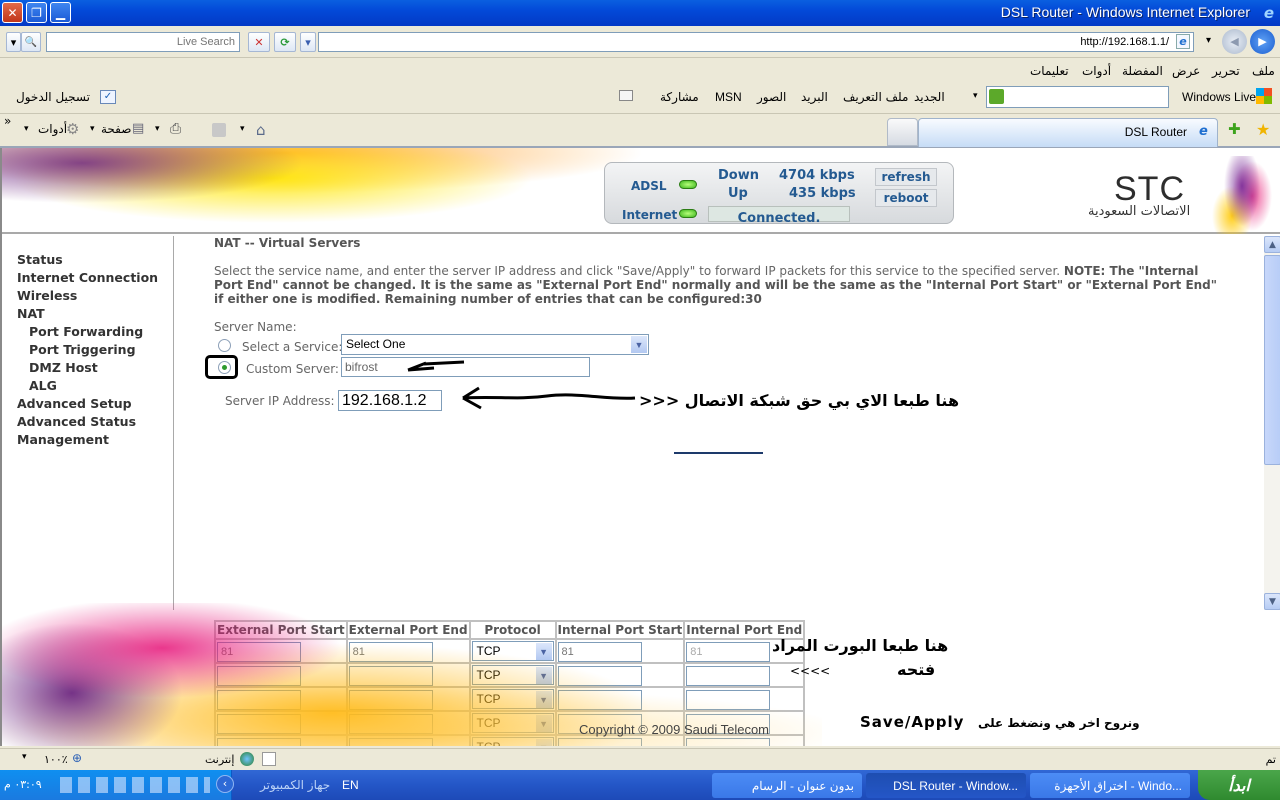 Image resolution: width=1280 pixels, height=800 pixels. What do you see at coordinates (95, 296) in the screenshot?
I see `sidebar-item-wireless: Wireless` at bounding box center [95, 296].